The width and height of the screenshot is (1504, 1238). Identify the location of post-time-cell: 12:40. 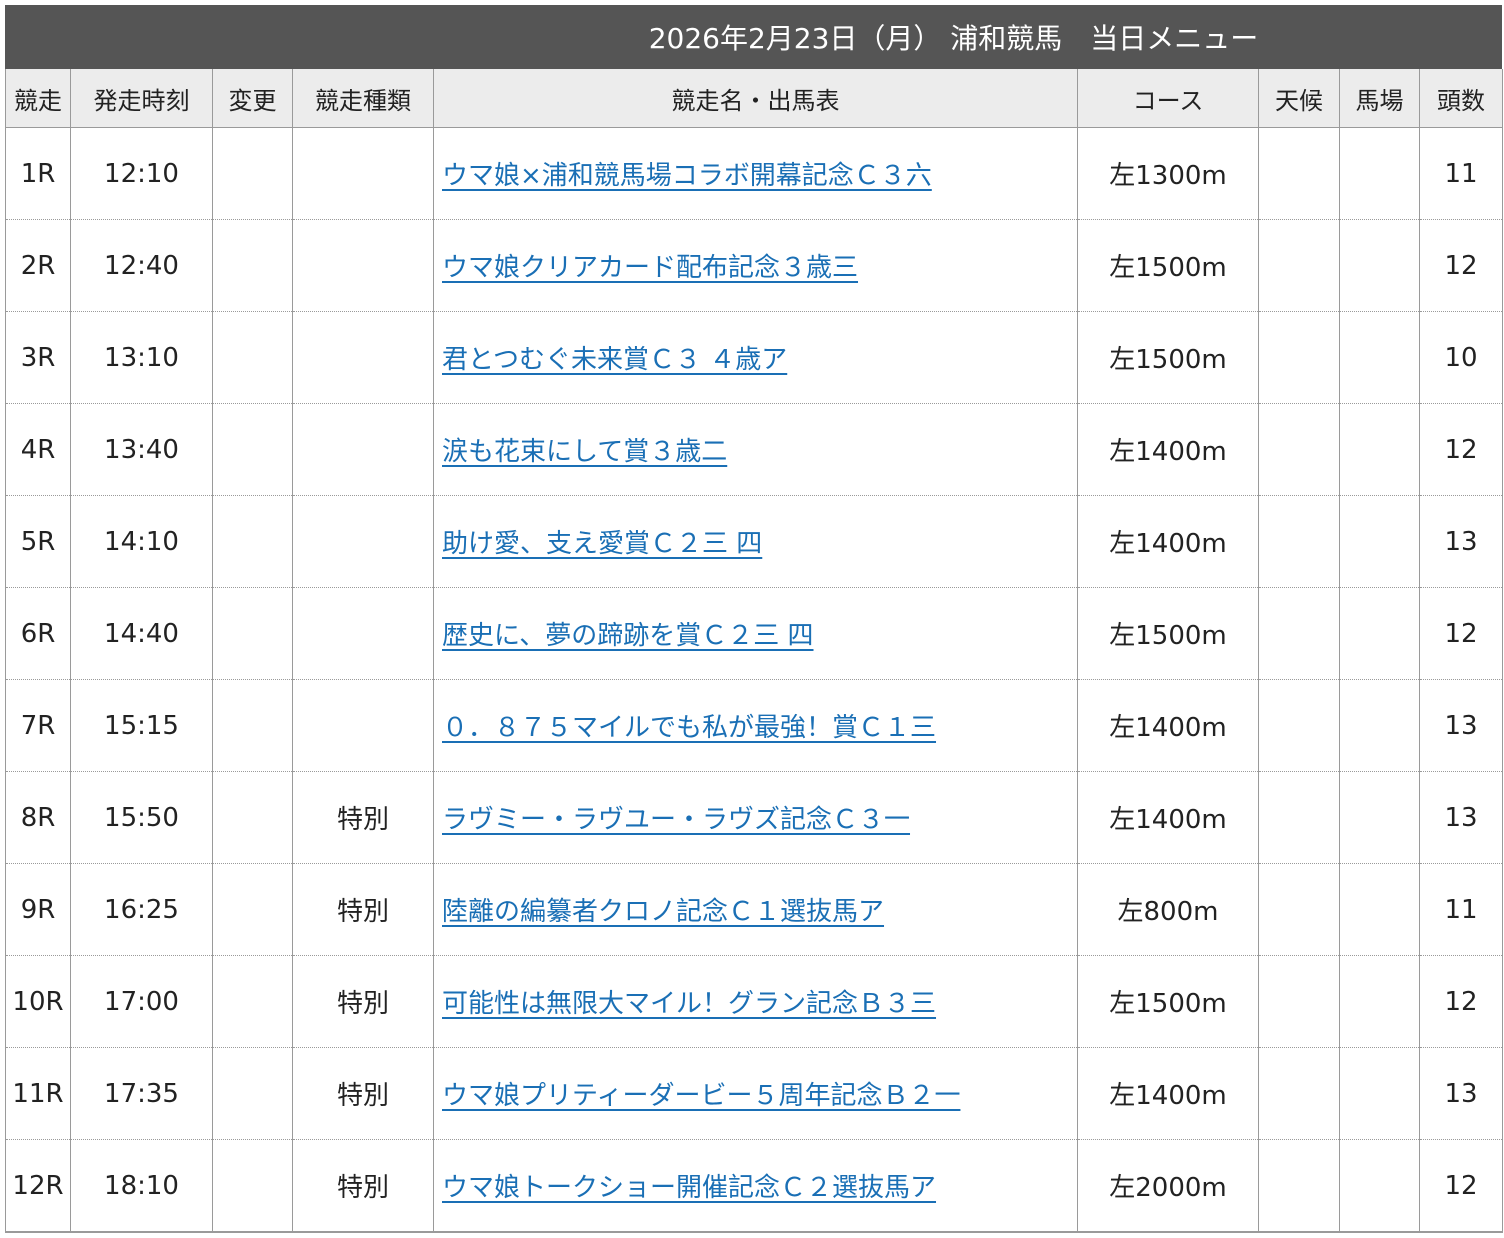
(141, 265).